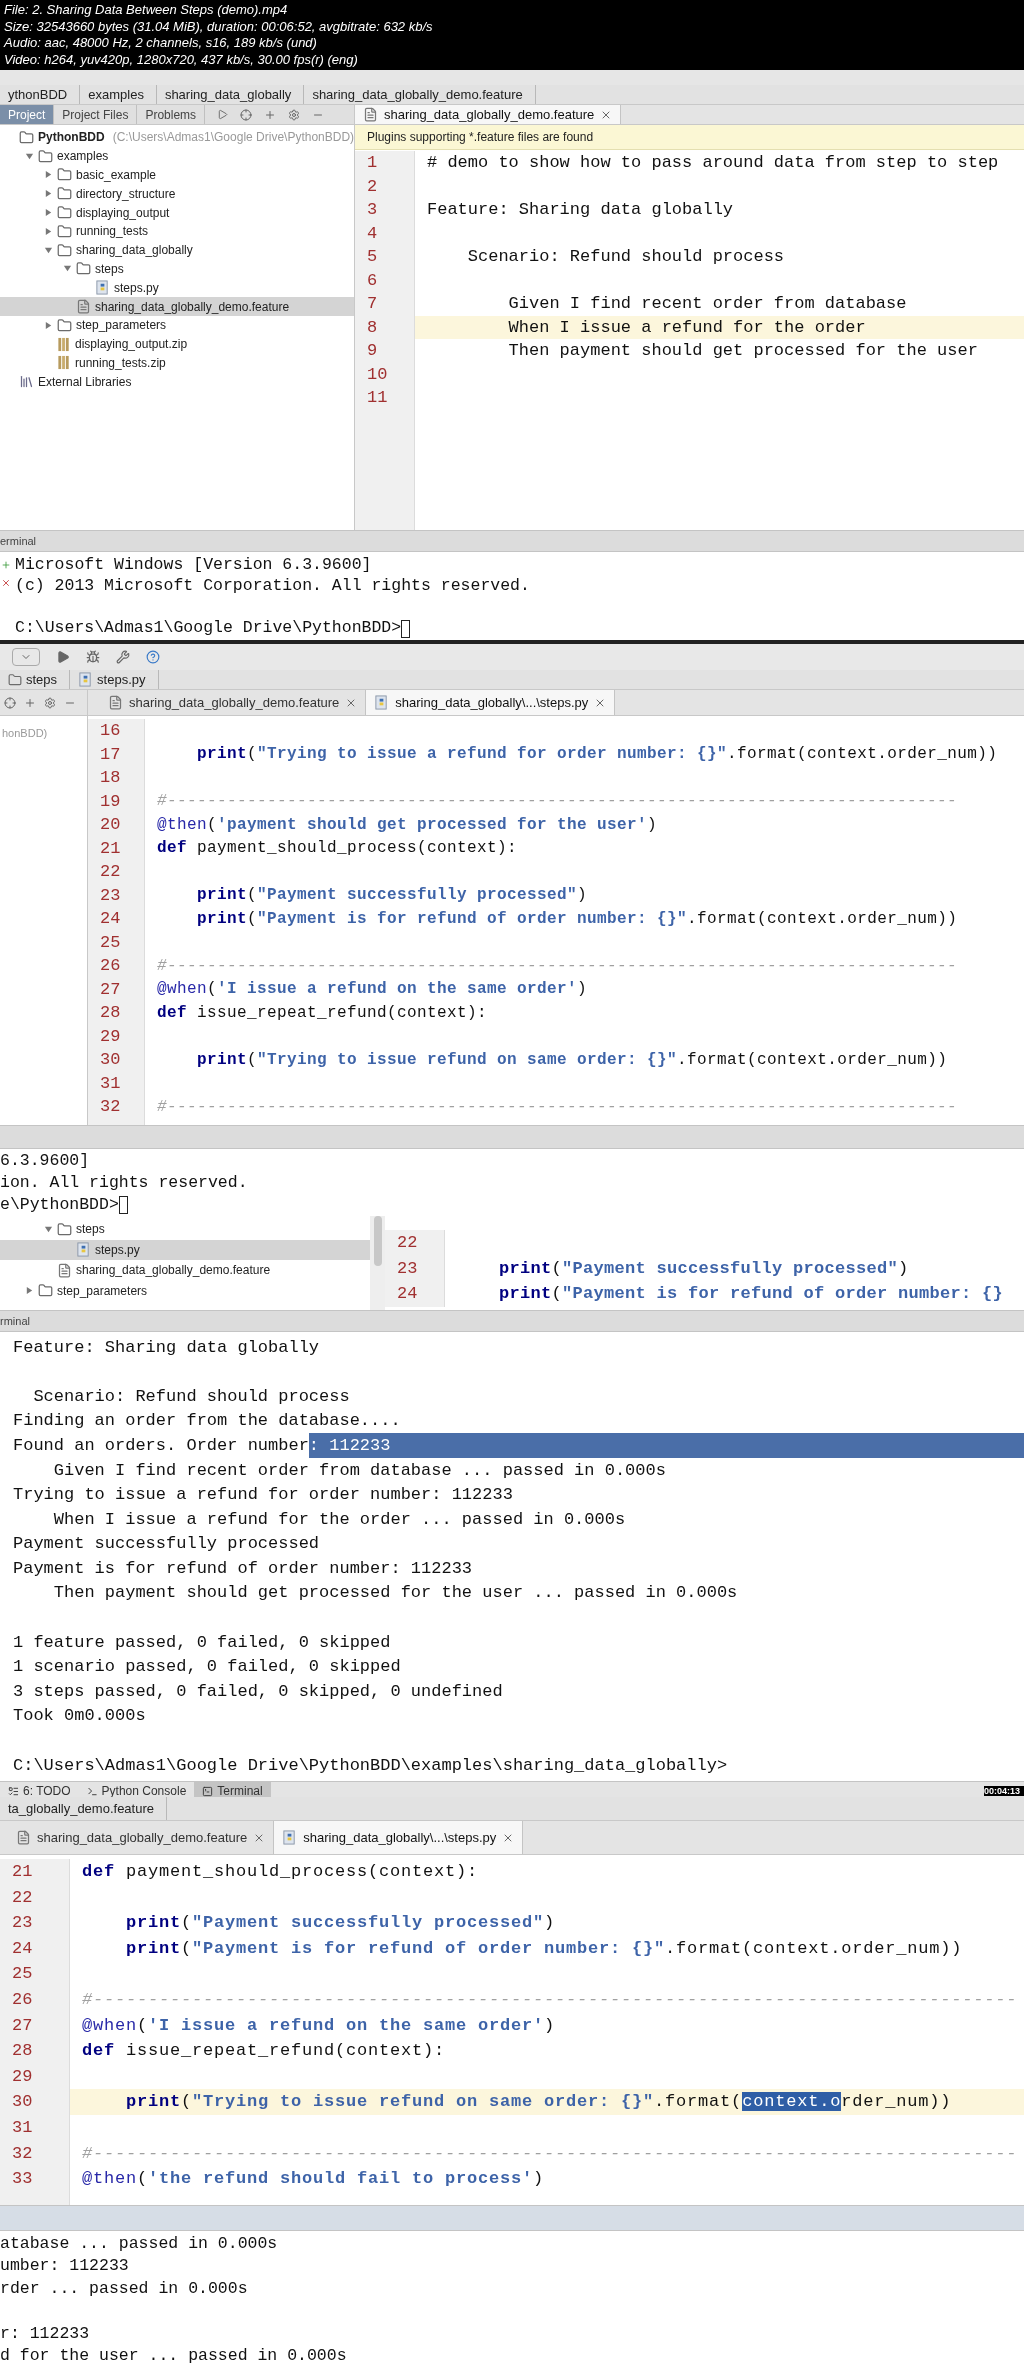 The height and width of the screenshot is (2369, 1024). What do you see at coordinates (124, 1182) in the screenshot?
I see `terminal-line: ion. All rights reserved.` at bounding box center [124, 1182].